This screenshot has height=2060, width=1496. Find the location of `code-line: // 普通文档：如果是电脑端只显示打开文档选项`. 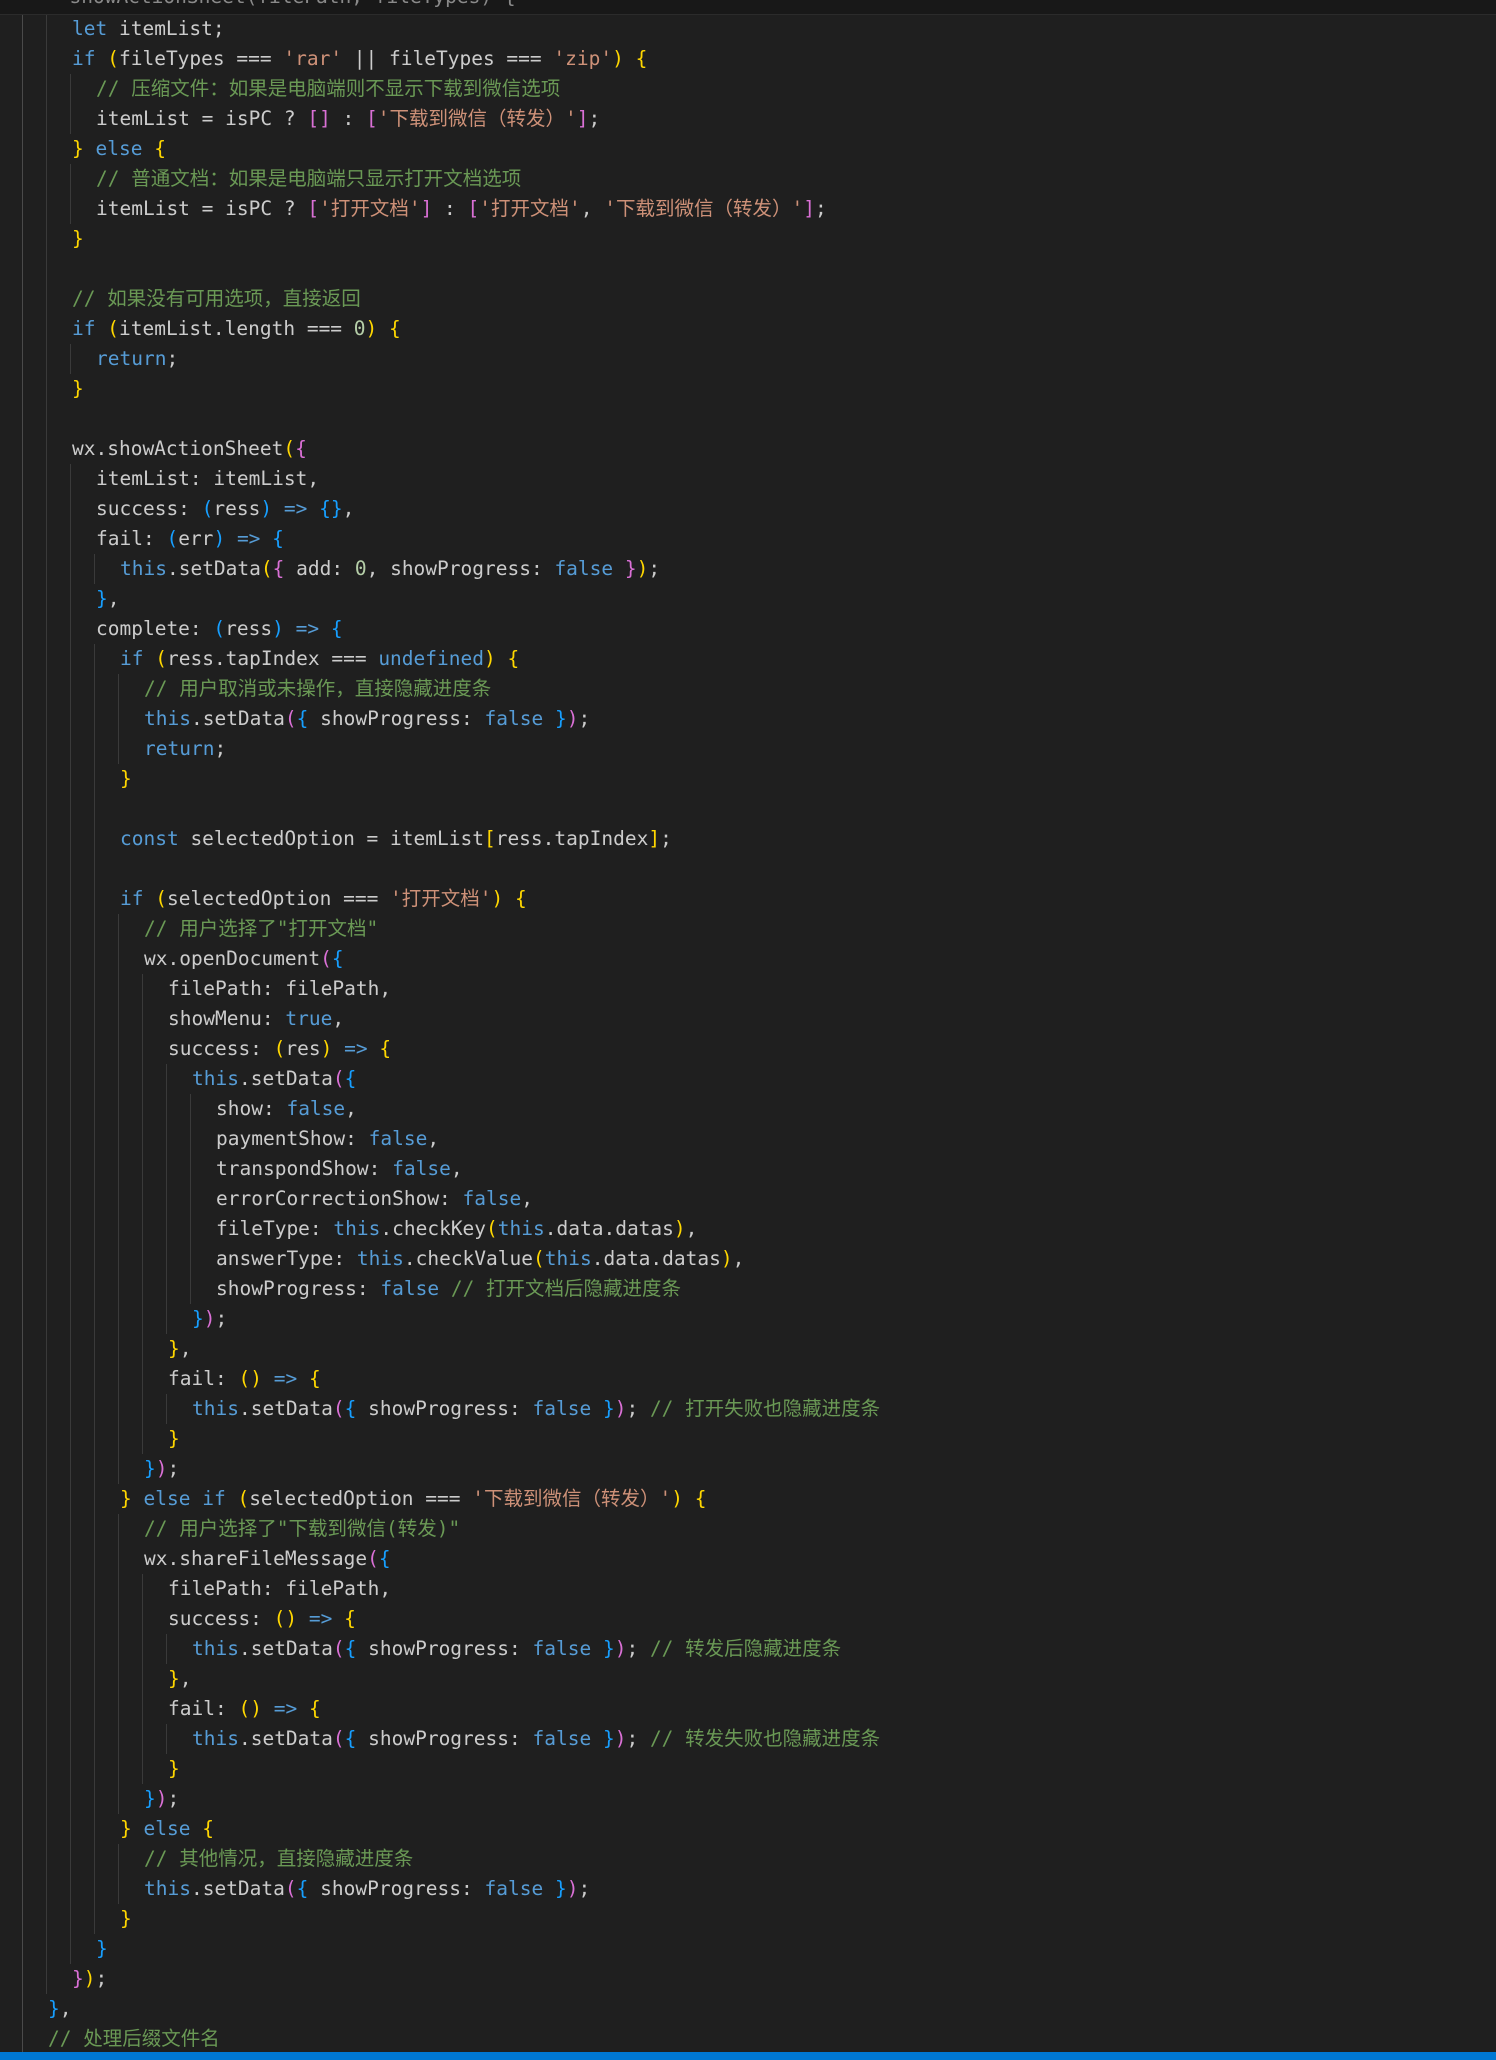

code-line: // 普通文档：如果是电脑端只显示打开文档选项 is located at coordinates (748, 179).